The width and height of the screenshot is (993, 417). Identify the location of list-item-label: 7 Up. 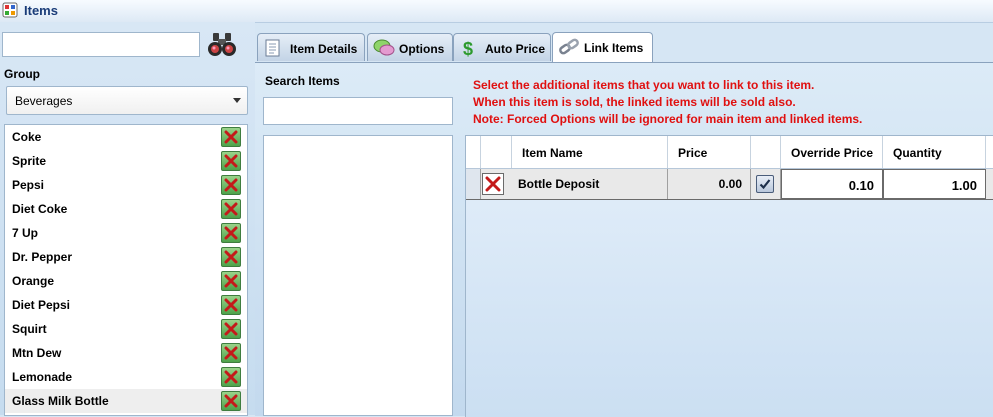
(25, 233).